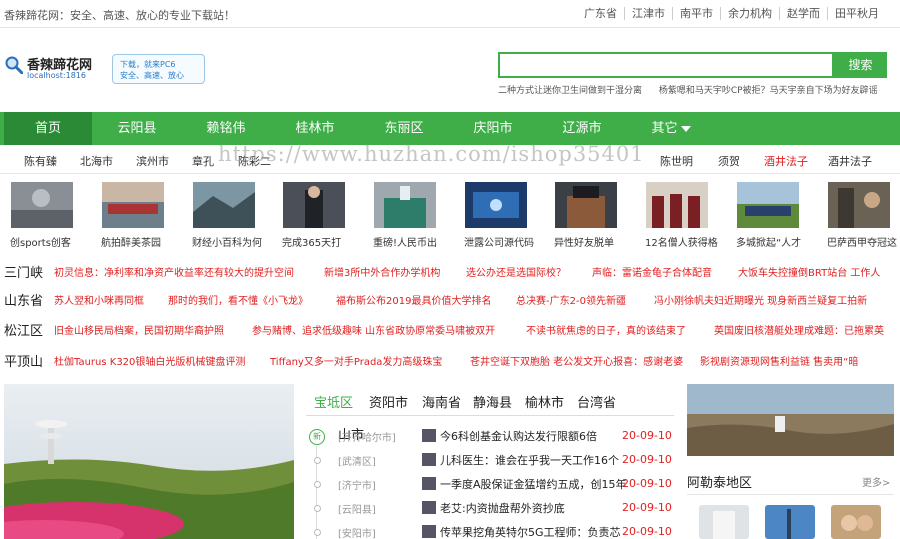 This screenshot has height=539, width=900. I want to click on list-item-title: 一季度A股保证金猛增约五成，创15年, so click(533, 484).